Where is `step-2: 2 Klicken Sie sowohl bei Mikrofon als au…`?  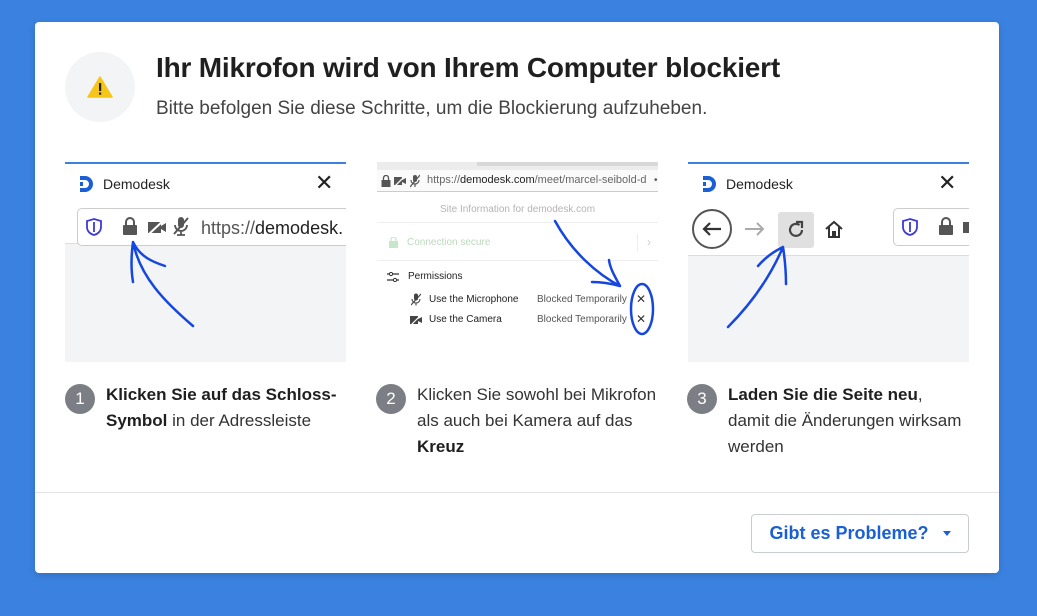 step-2: 2 Klicken Sie sowohl bei Mikrofon als au… is located at coordinates (516, 422).